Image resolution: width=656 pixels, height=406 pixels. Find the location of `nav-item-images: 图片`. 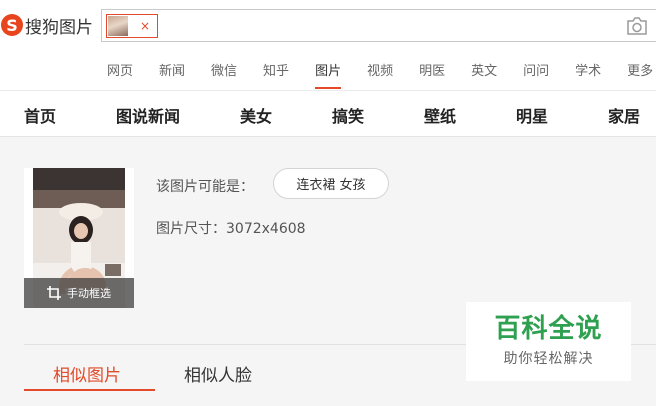

nav-item-images: 图片 is located at coordinates (328, 74).